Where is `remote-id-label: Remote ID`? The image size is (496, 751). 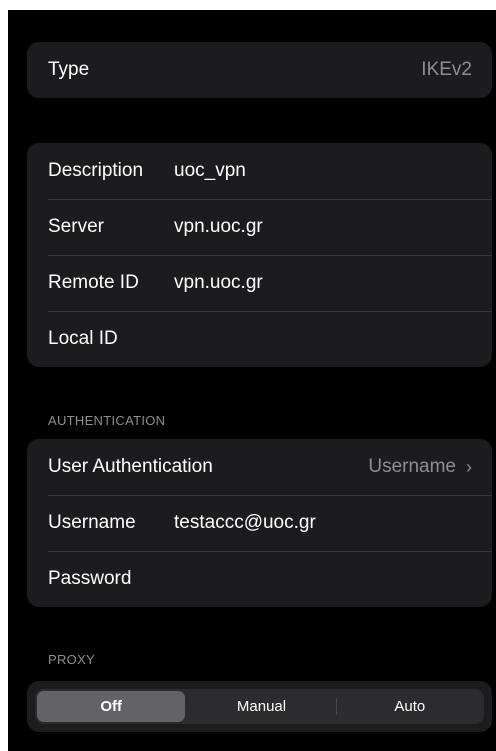
remote-id-label: Remote ID is located at coordinates (93, 282).